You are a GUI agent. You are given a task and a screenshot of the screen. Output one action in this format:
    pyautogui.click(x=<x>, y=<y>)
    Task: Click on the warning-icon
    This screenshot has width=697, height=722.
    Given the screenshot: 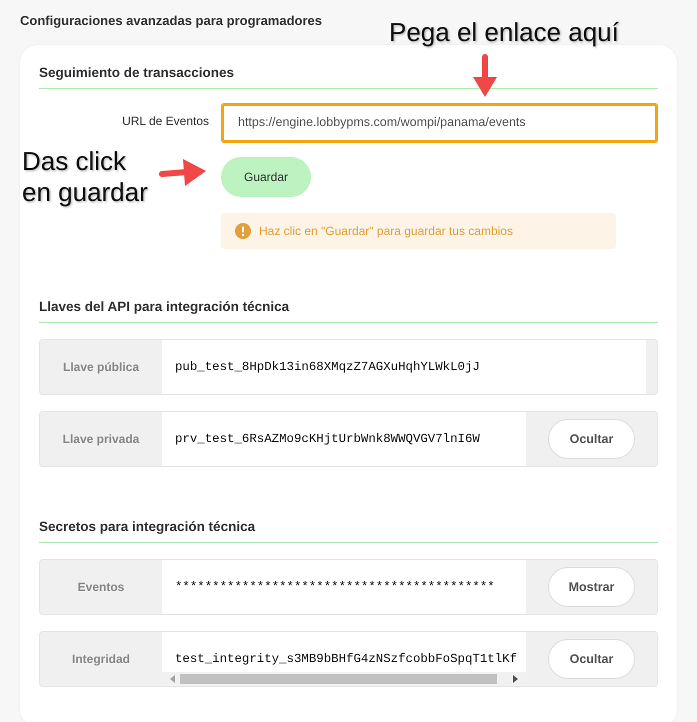 What is the action you would take?
    pyautogui.click(x=243, y=230)
    